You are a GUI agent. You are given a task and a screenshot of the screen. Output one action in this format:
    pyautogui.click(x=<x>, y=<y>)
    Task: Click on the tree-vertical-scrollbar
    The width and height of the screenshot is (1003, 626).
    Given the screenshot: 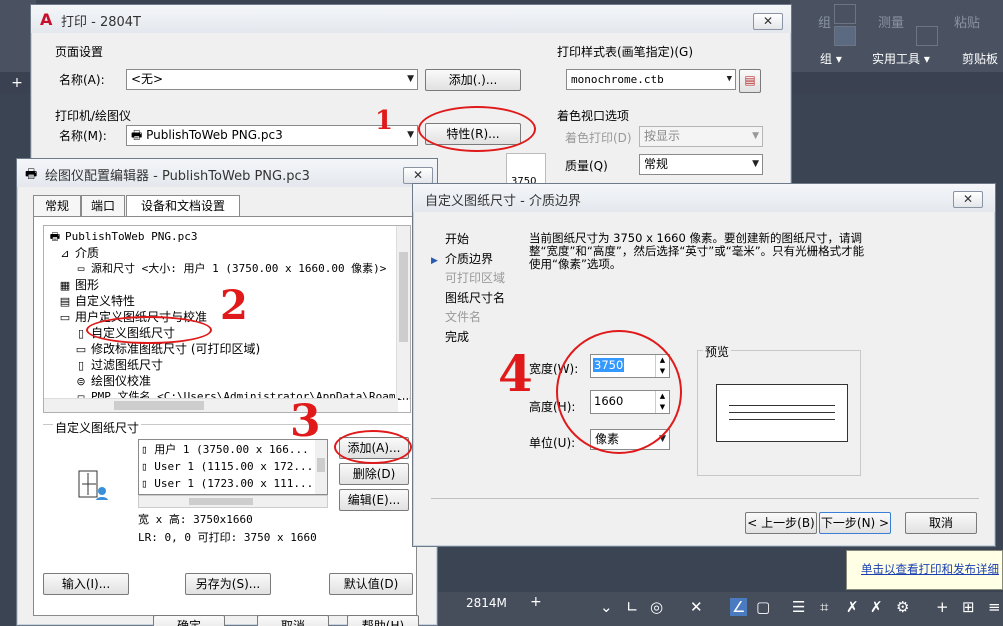 What is the action you would take?
    pyautogui.click(x=403, y=312)
    